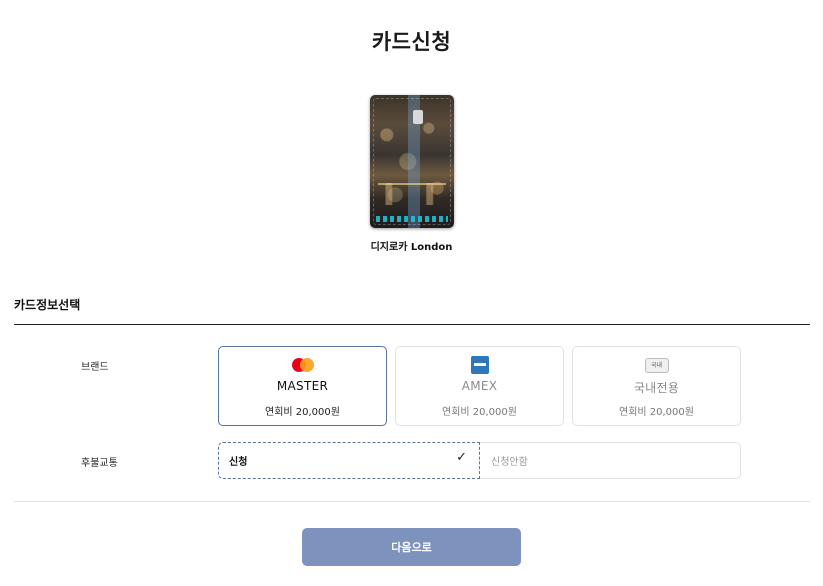 The width and height of the screenshot is (823, 586). What do you see at coordinates (479, 365) in the screenshot?
I see `amex-icon` at bounding box center [479, 365].